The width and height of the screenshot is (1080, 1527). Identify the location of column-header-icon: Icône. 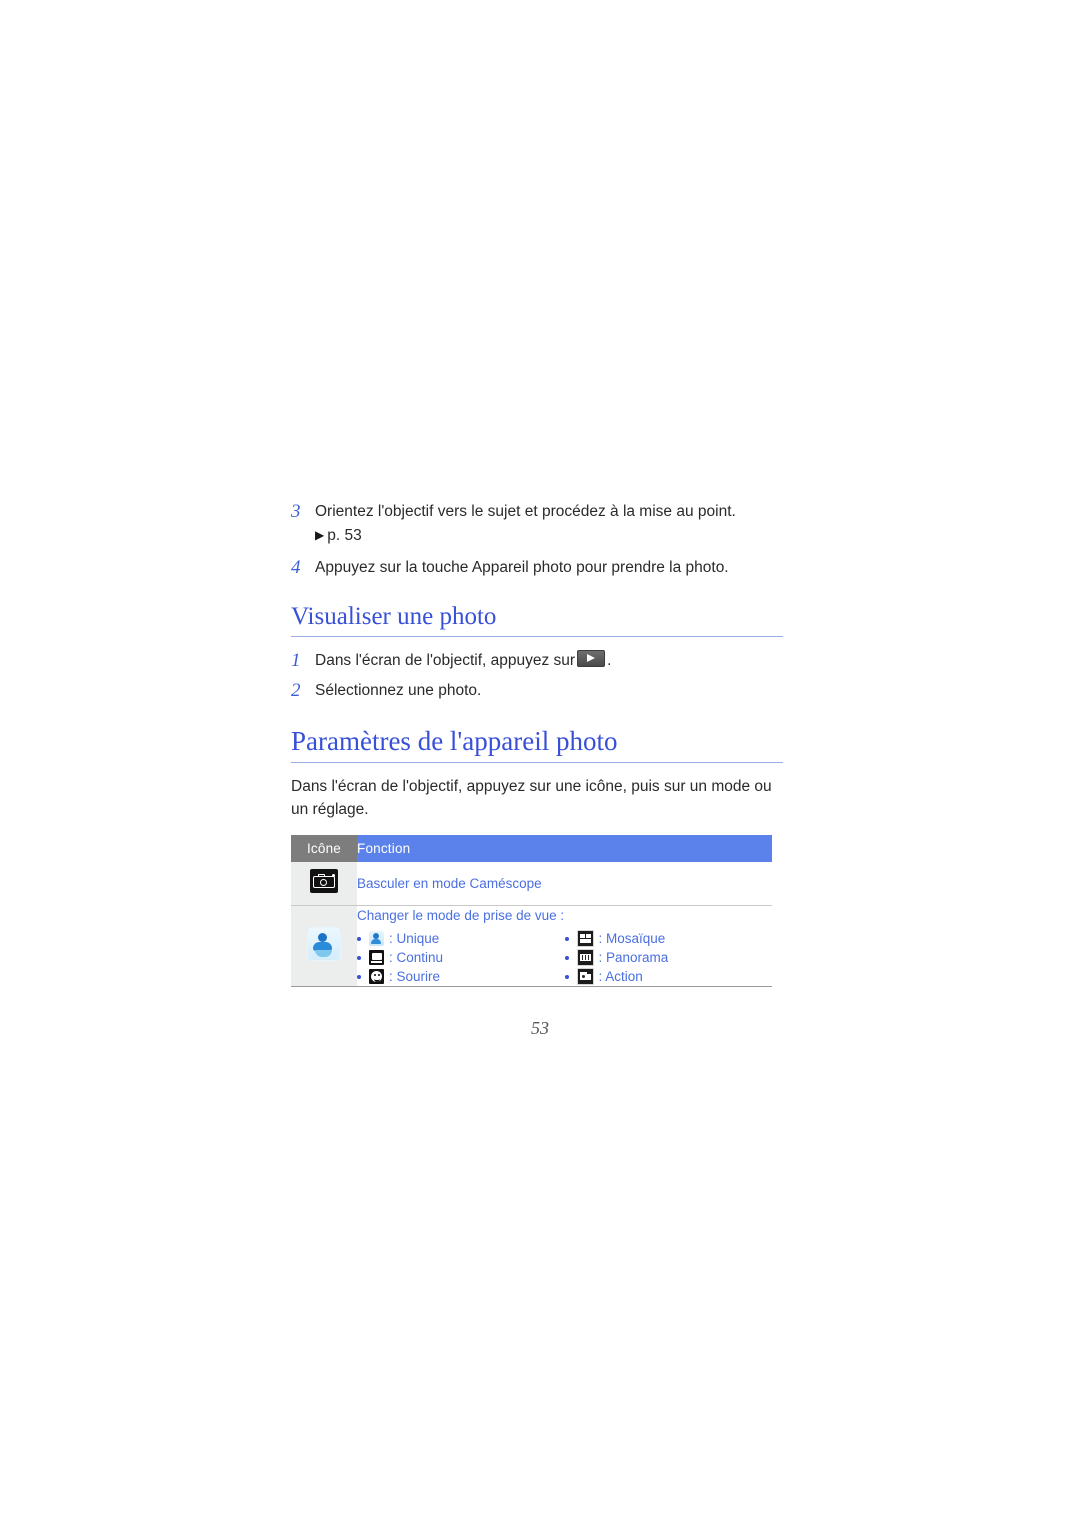
(324, 848).